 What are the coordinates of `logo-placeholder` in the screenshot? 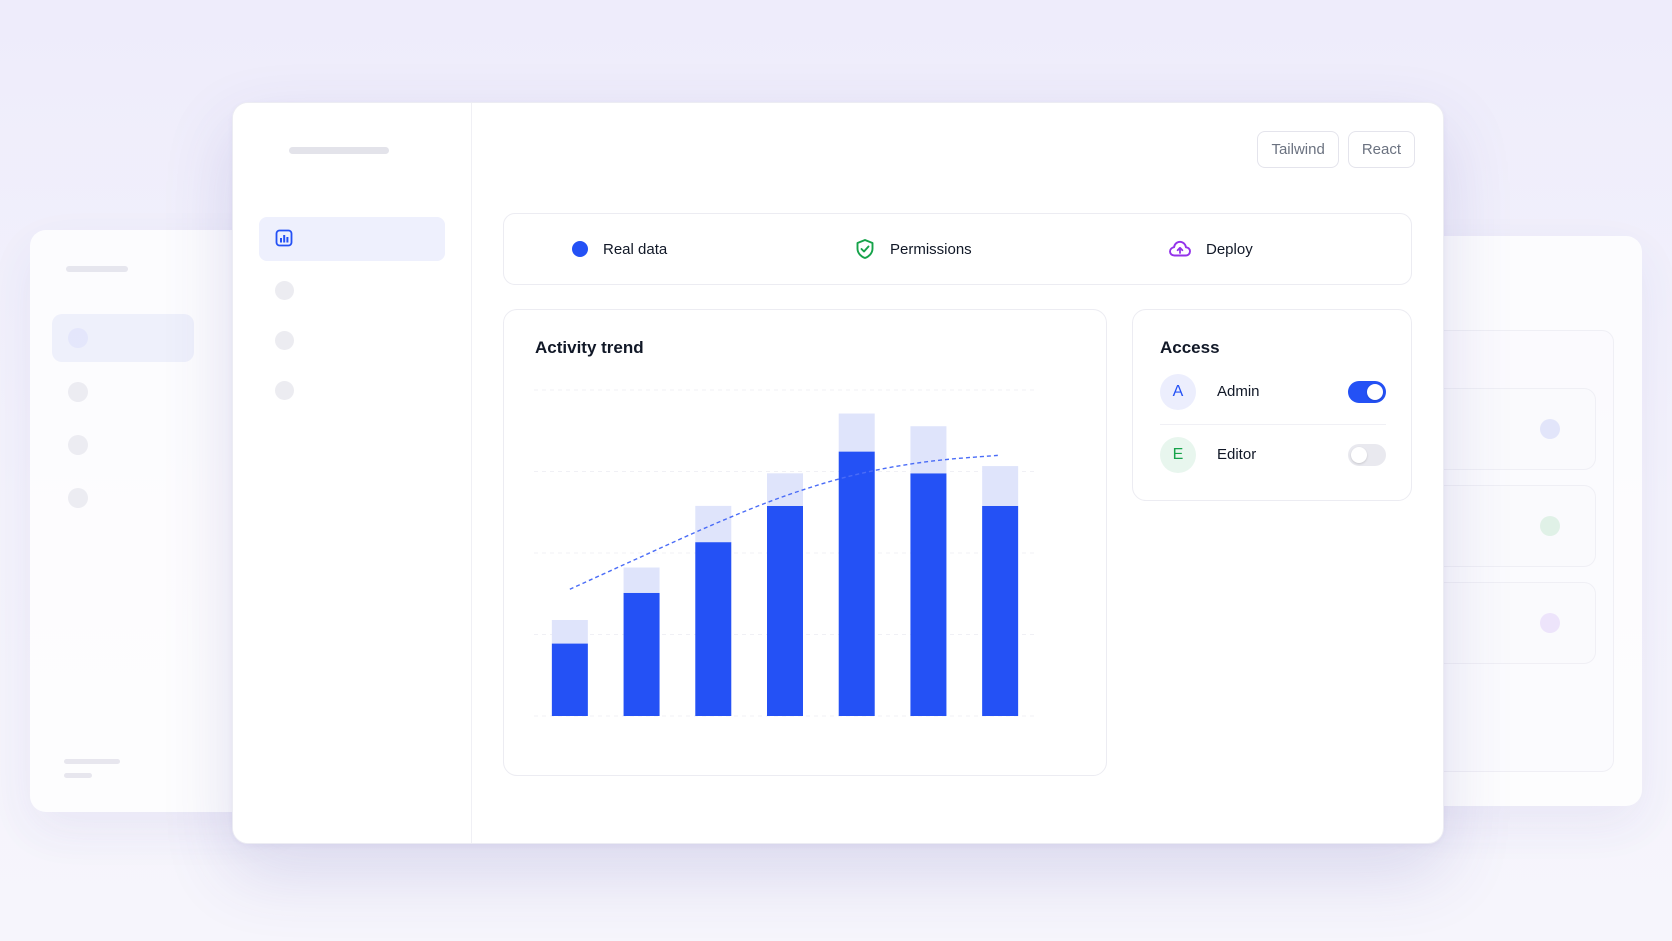 It's located at (339, 150).